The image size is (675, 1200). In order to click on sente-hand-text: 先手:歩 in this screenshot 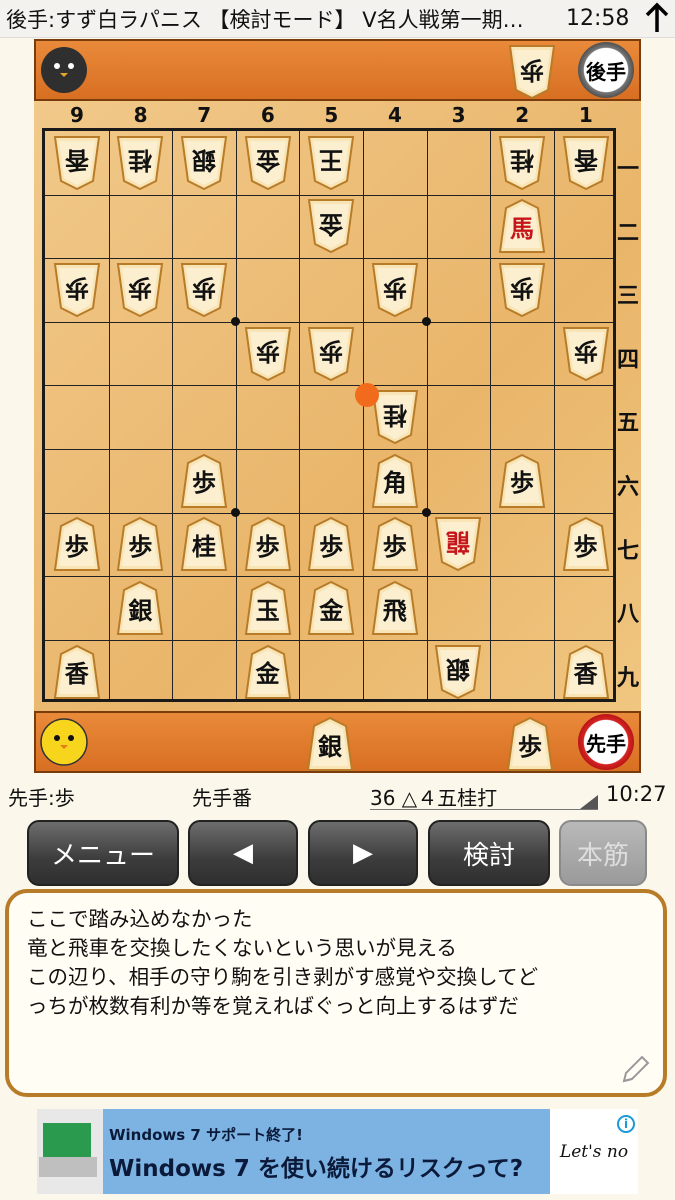, I will do `click(41, 798)`.